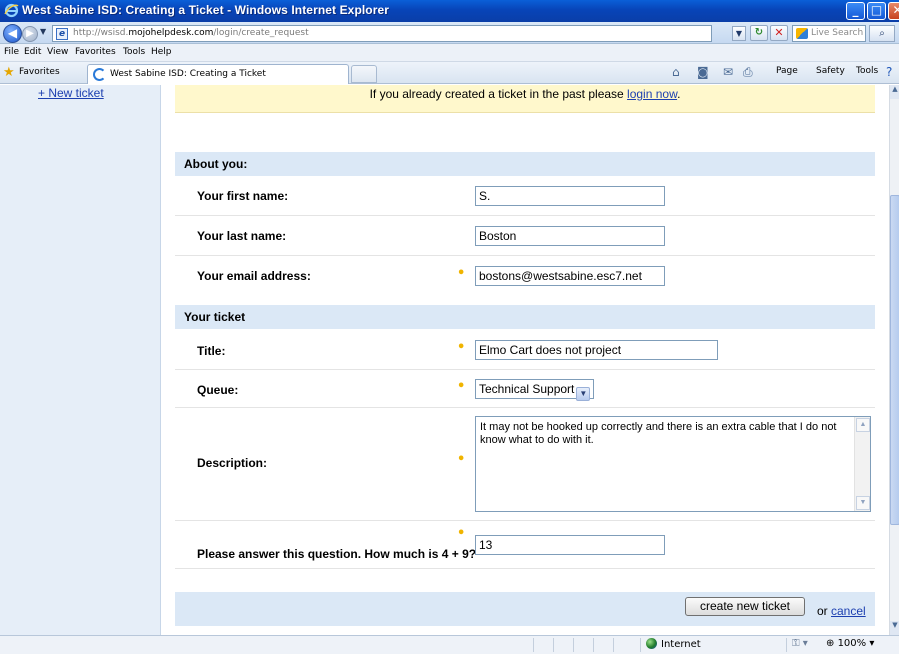 This screenshot has width=899, height=654. I want to click on maximize-button: □, so click(876, 11).